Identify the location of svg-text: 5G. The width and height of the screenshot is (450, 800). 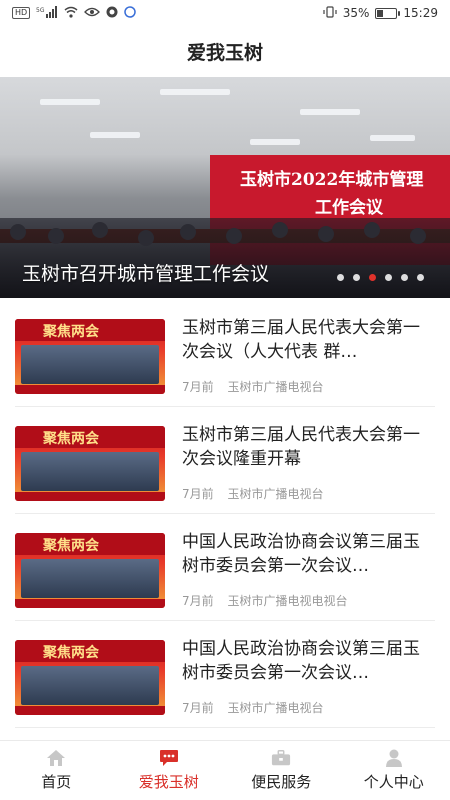
(40, 10).